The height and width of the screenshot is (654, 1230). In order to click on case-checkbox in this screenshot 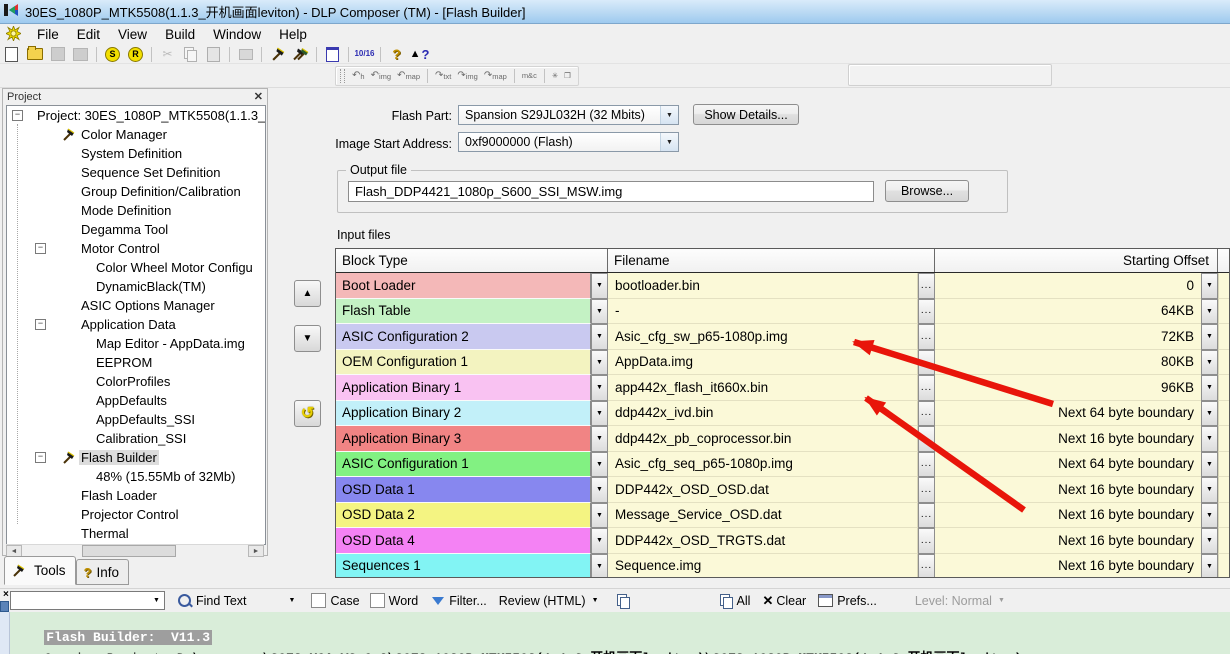, I will do `click(319, 600)`.